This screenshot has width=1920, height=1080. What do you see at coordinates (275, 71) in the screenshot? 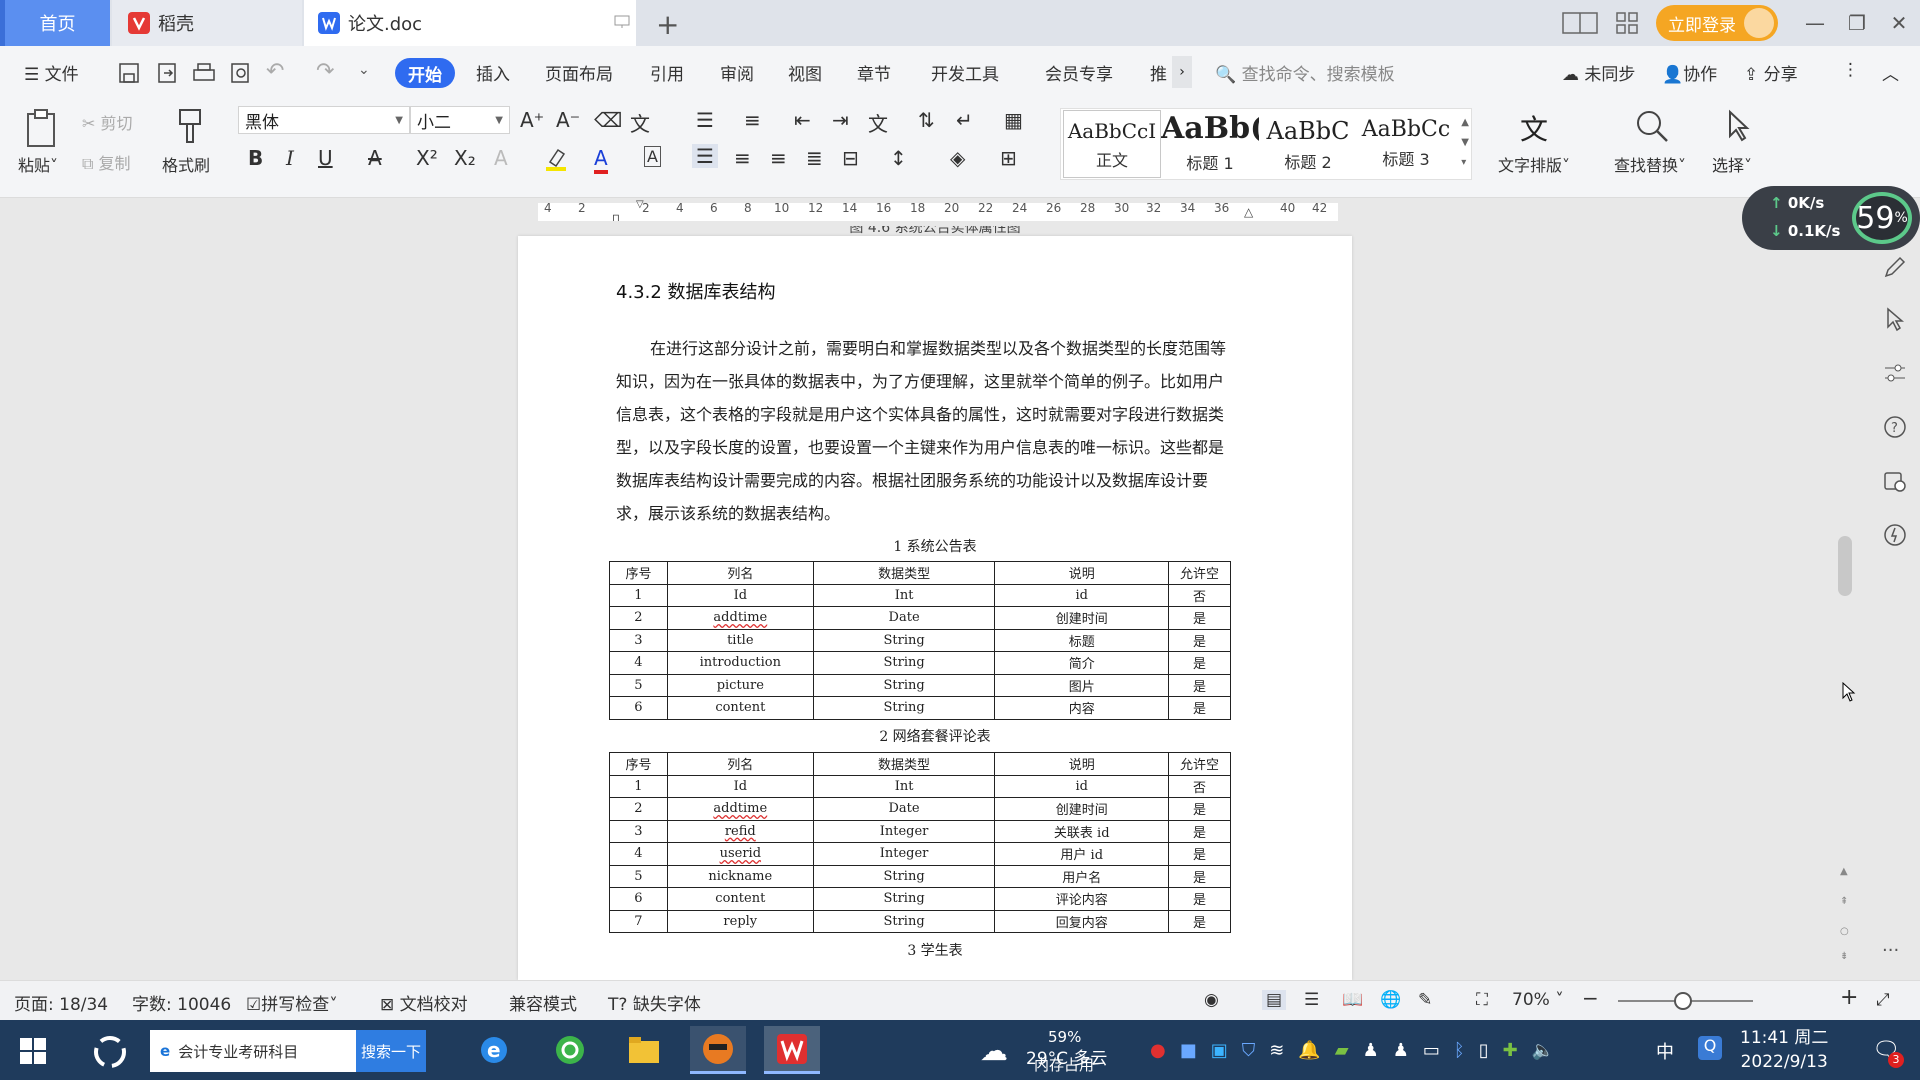
I see `undo-icon: ↶` at bounding box center [275, 71].